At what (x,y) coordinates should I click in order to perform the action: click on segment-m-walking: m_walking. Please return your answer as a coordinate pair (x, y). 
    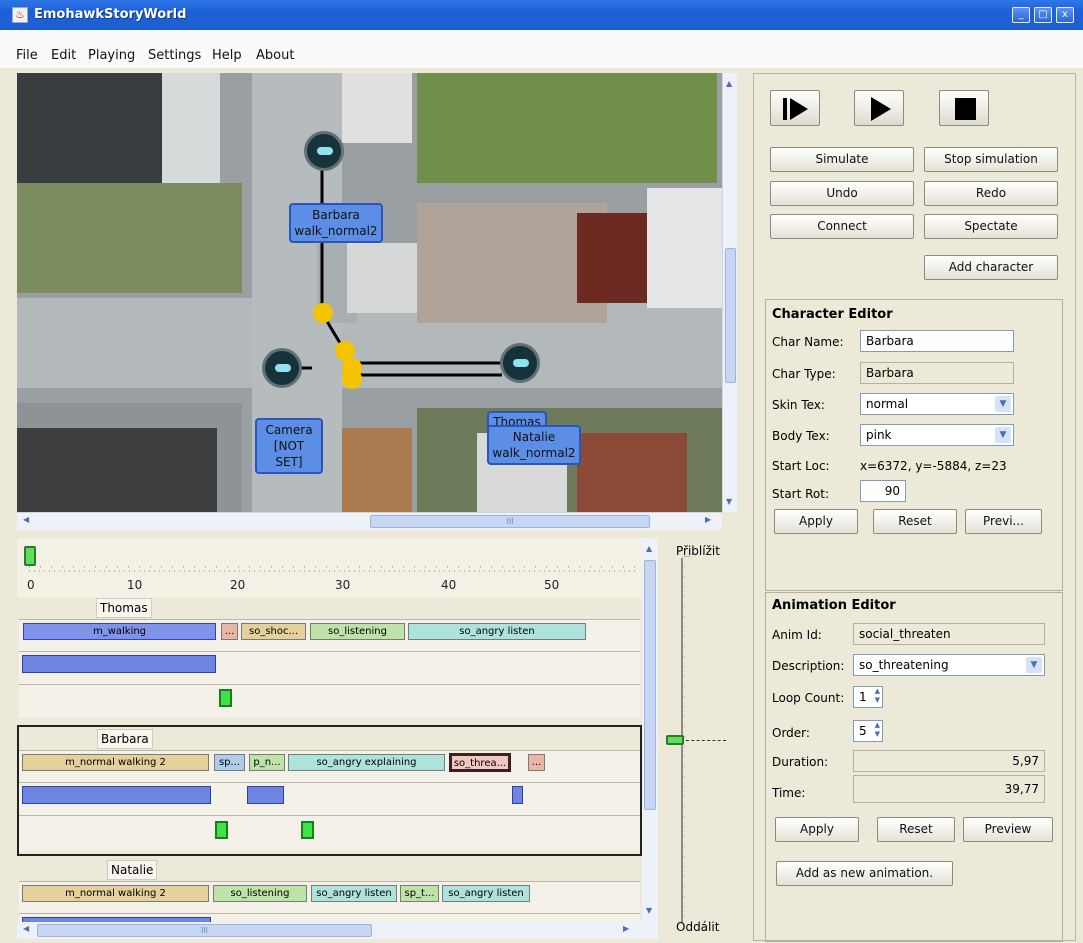
    Looking at the image, I should click on (119, 631).